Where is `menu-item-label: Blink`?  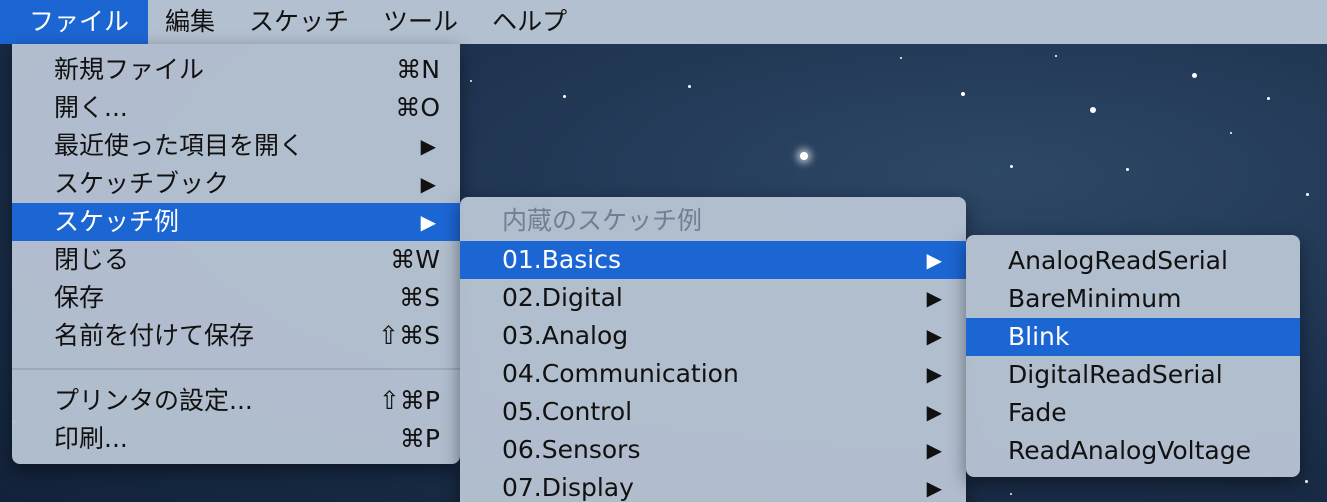
menu-item-label: Blink is located at coordinates (1039, 336).